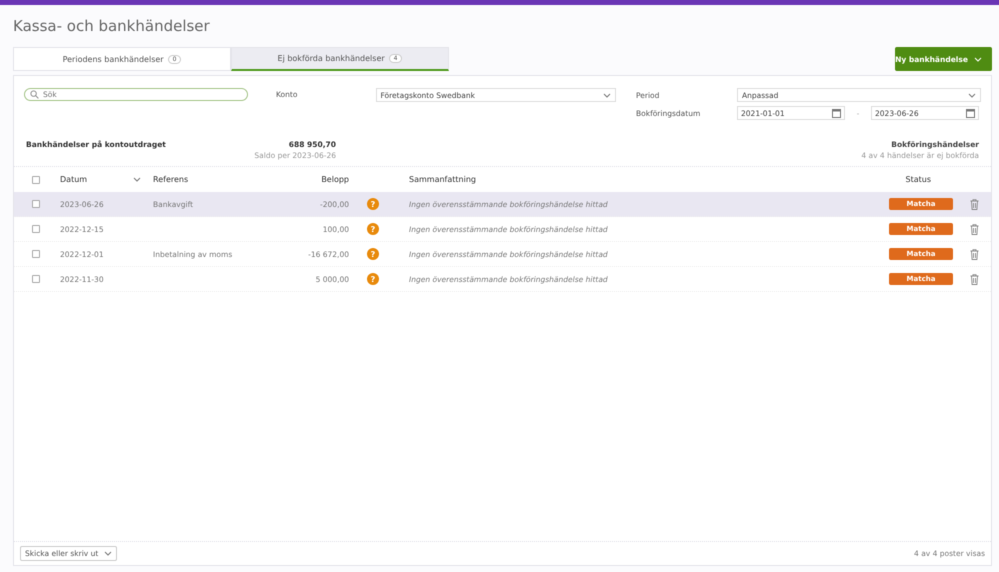 The image size is (999, 572). I want to click on column-header: Sammanfattning, so click(443, 179).